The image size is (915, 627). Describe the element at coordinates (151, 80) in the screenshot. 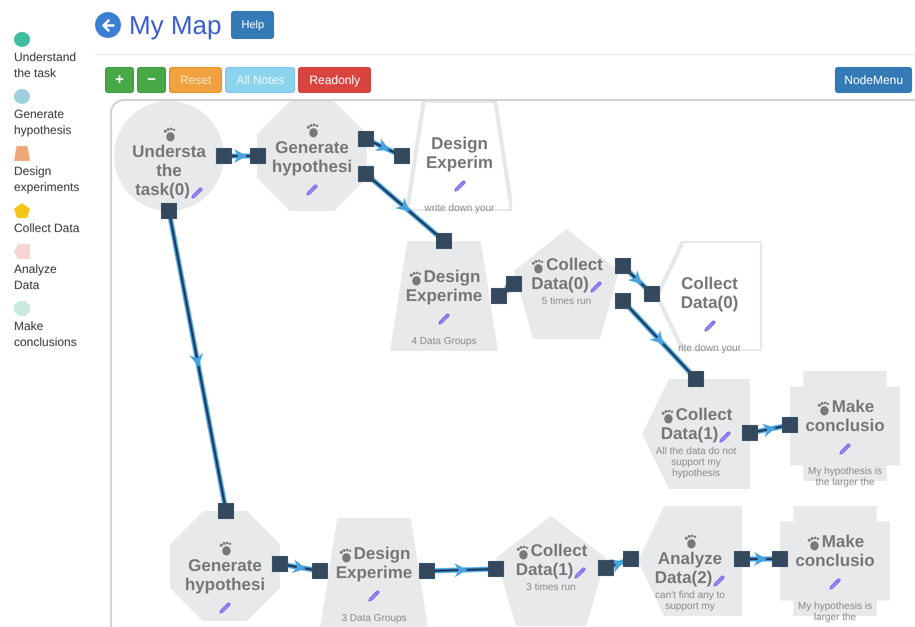

I see `toolbar-button: −` at that location.